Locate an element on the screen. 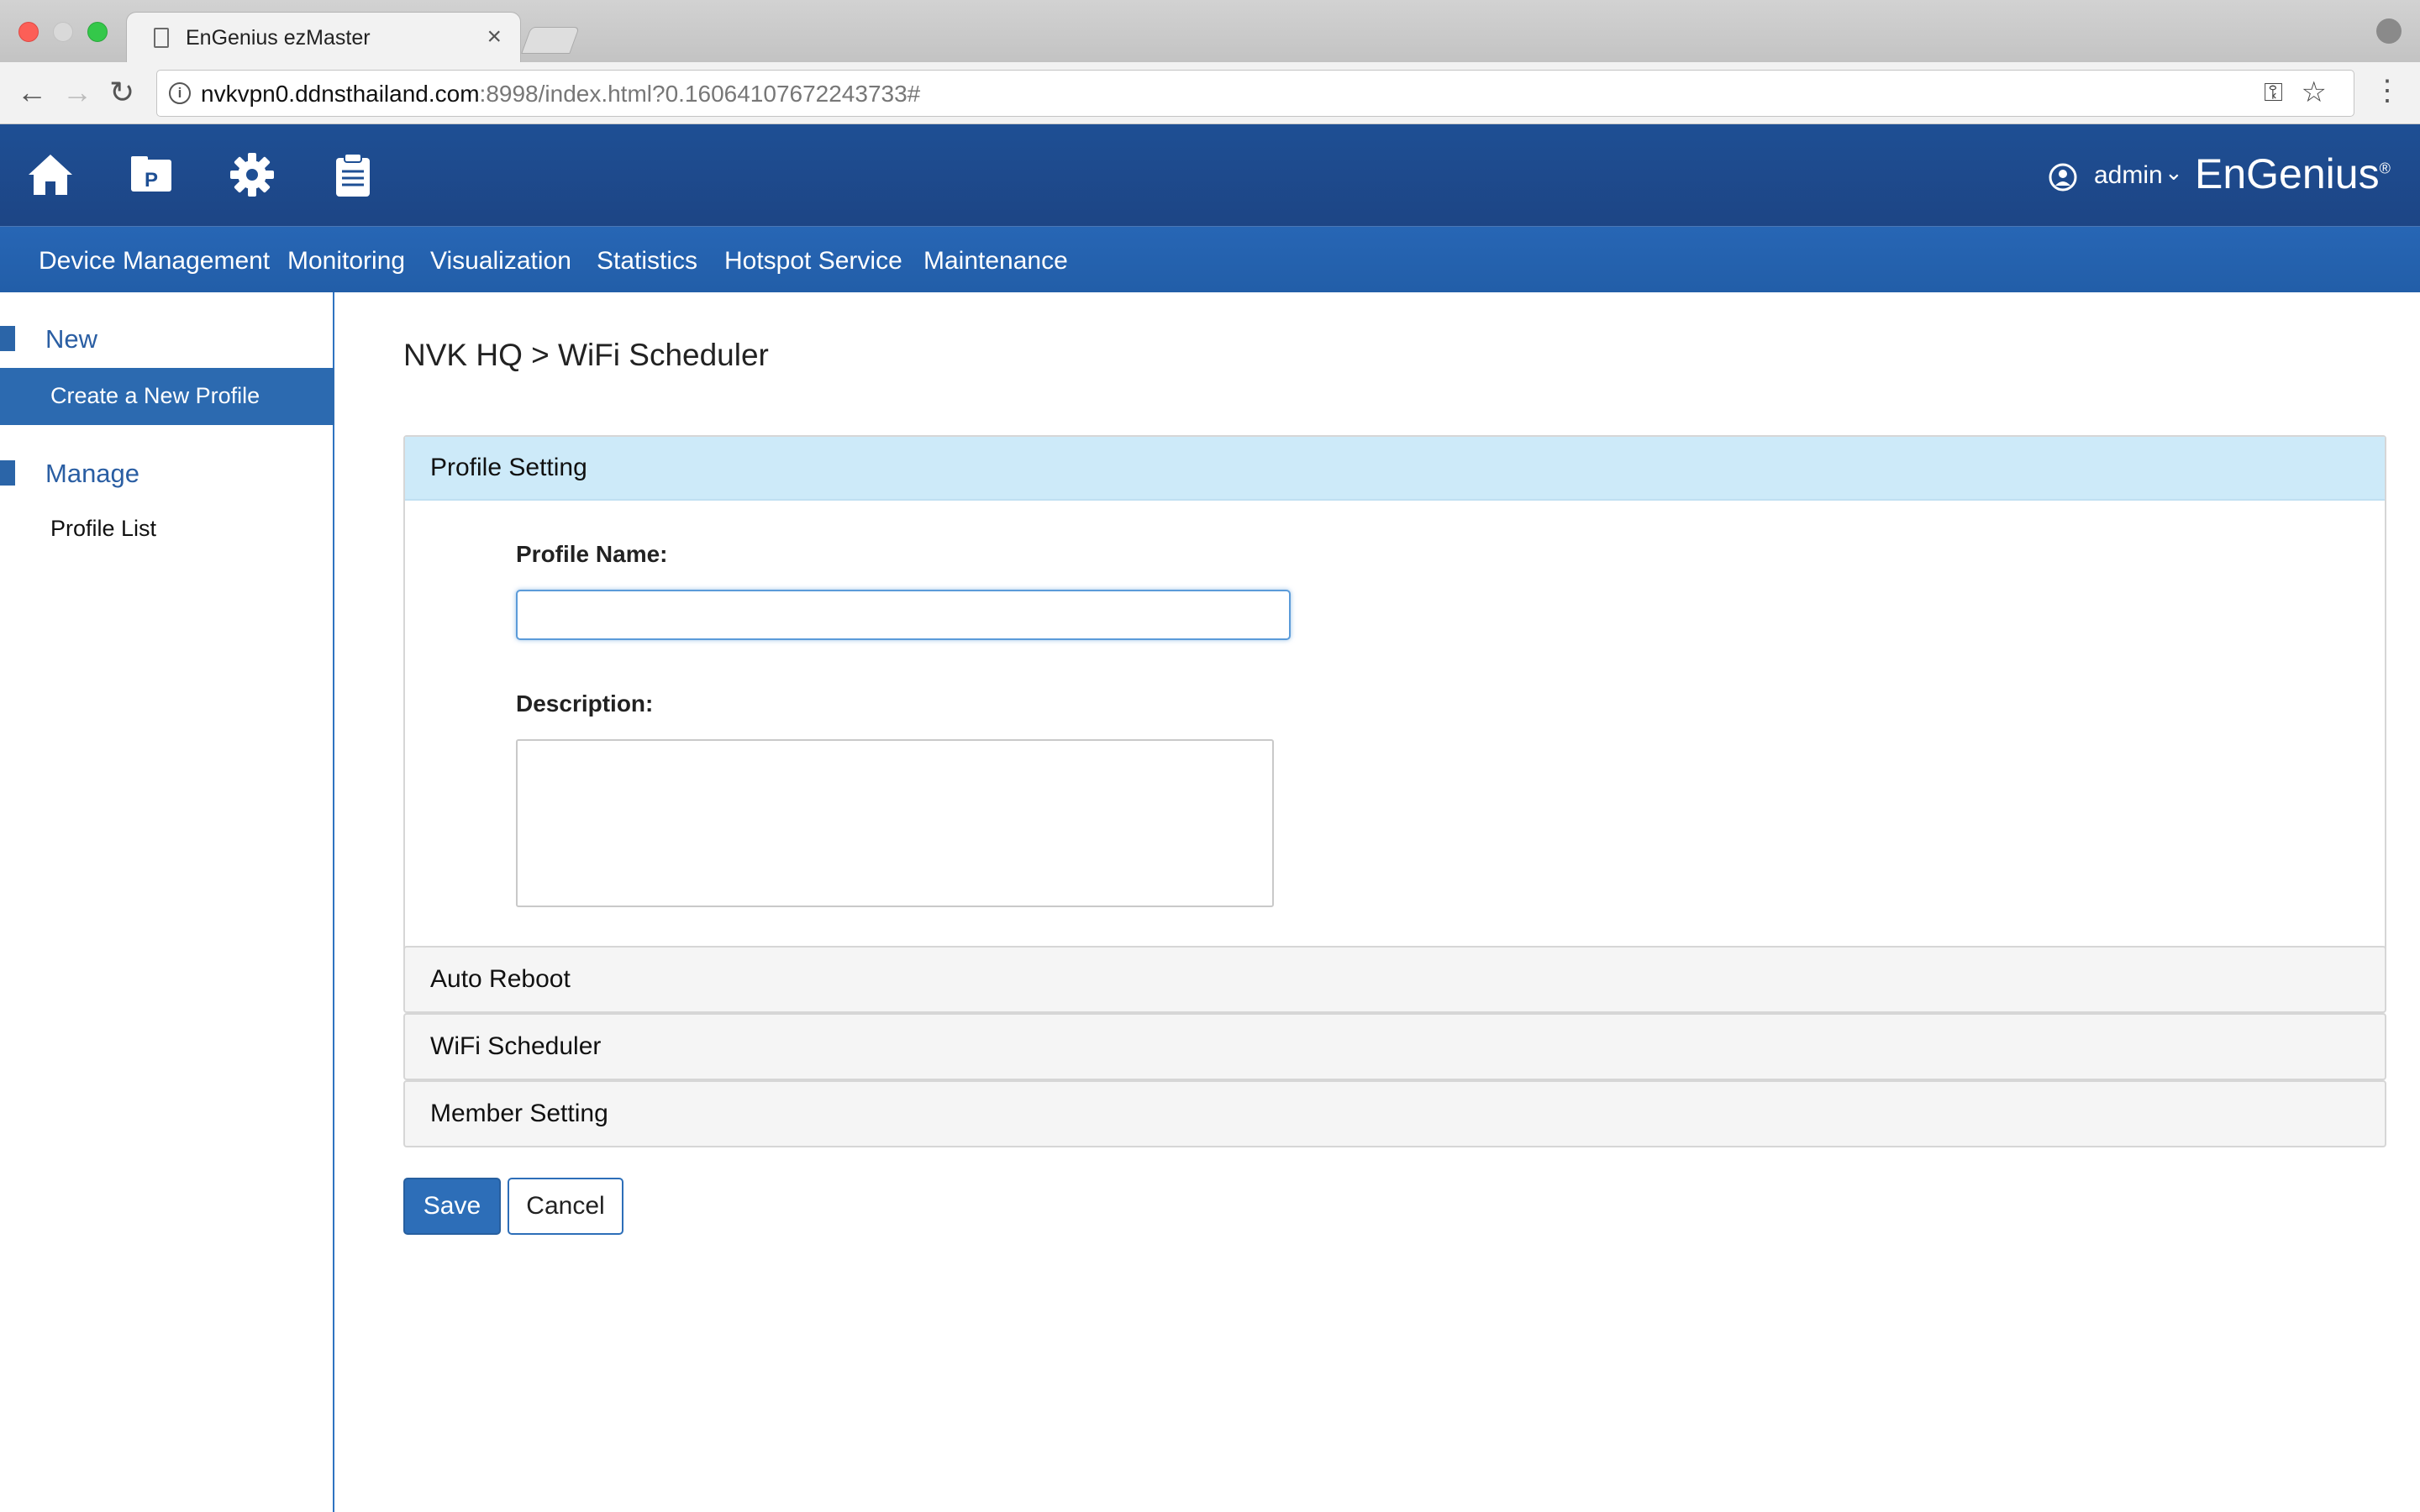 This screenshot has height=1512, width=2420. sidebar-section-manage: Manage is located at coordinates (92, 473).